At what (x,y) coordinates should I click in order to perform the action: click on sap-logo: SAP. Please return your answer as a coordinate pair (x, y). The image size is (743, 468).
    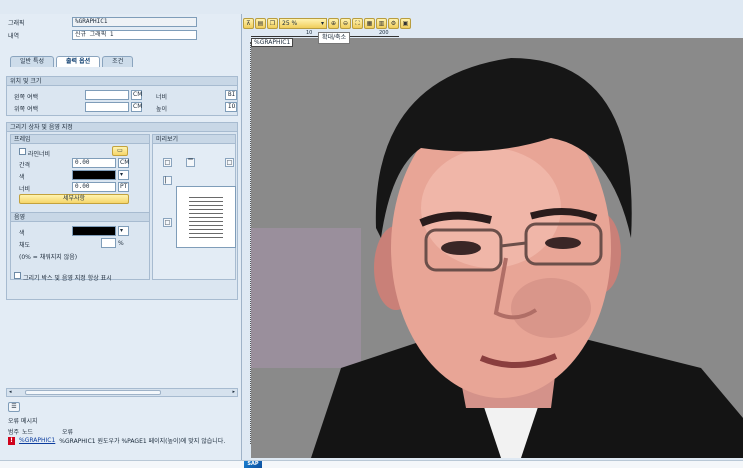
    Looking at the image, I should click on (253, 464).